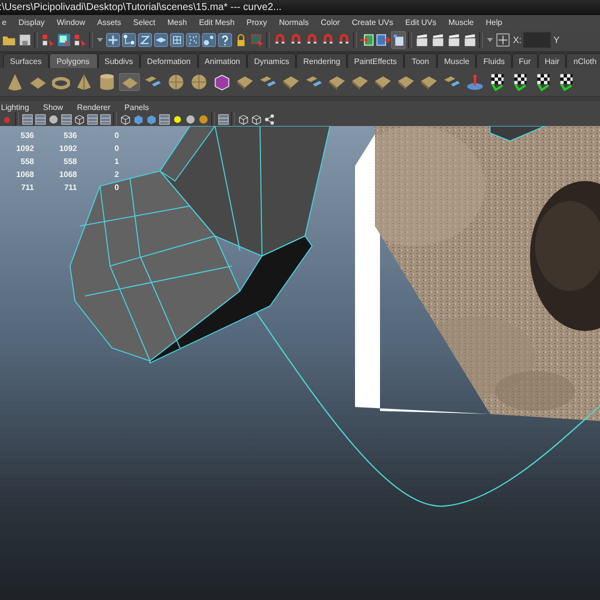 The height and width of the screenshot is (600, 600). What do you see at coordinates (15, 107) in the screenshot?
I see `menu-item: Lighting` at bounding box center [15, 107].